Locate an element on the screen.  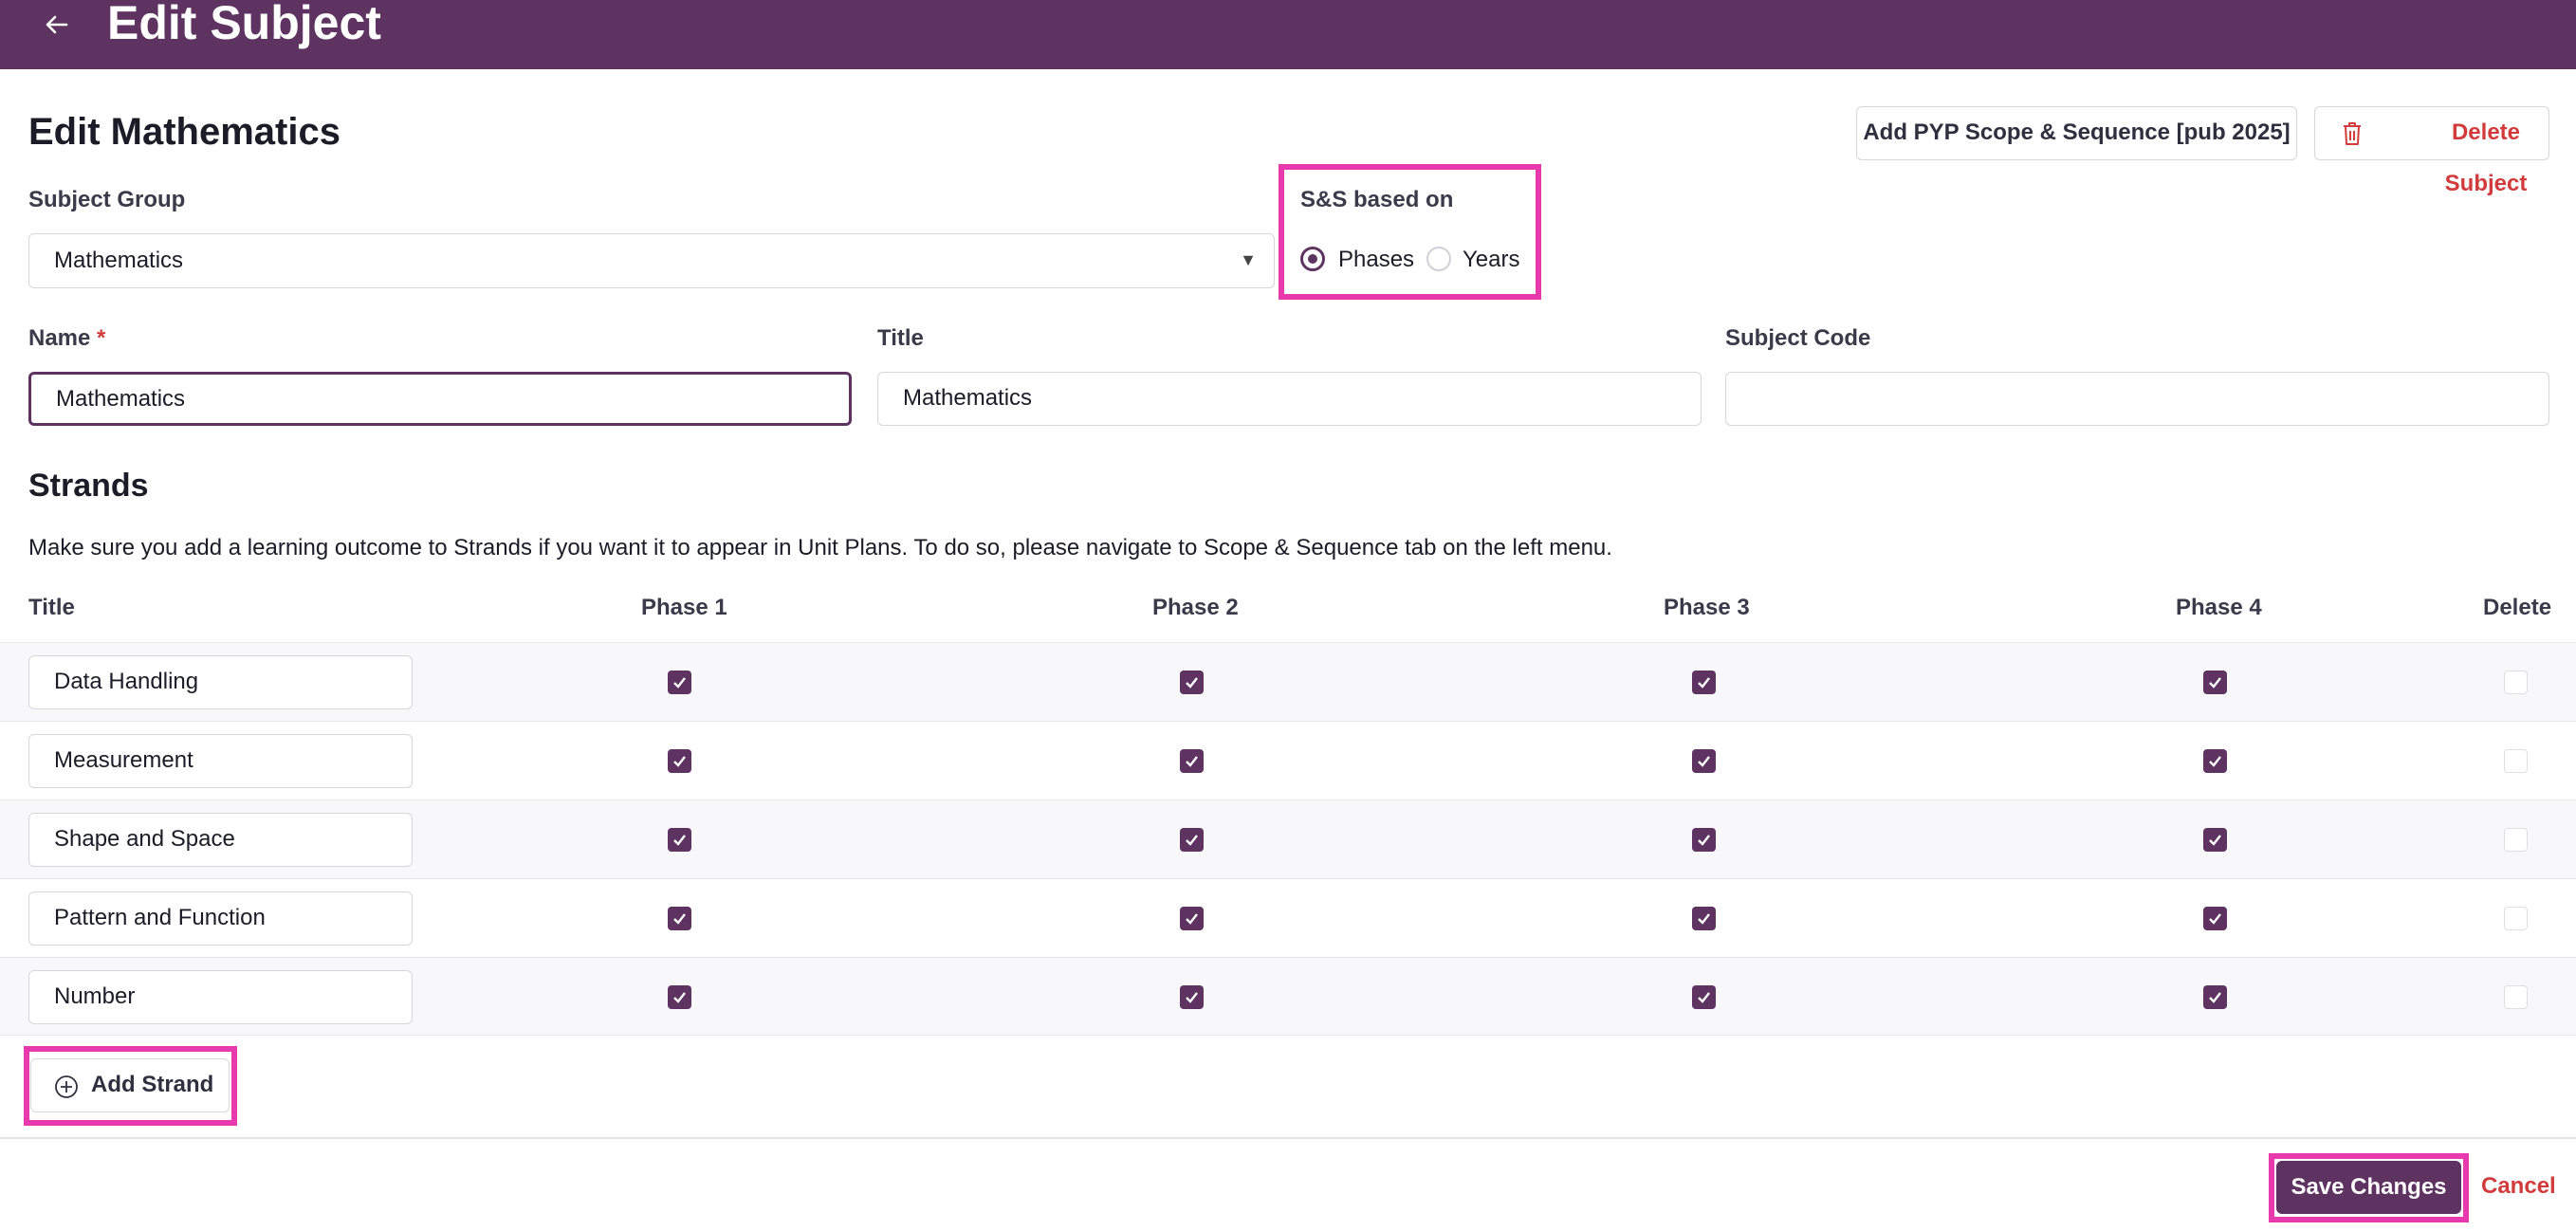
column-phase-2: Phase 2 is located at coordinates (1195, 607).